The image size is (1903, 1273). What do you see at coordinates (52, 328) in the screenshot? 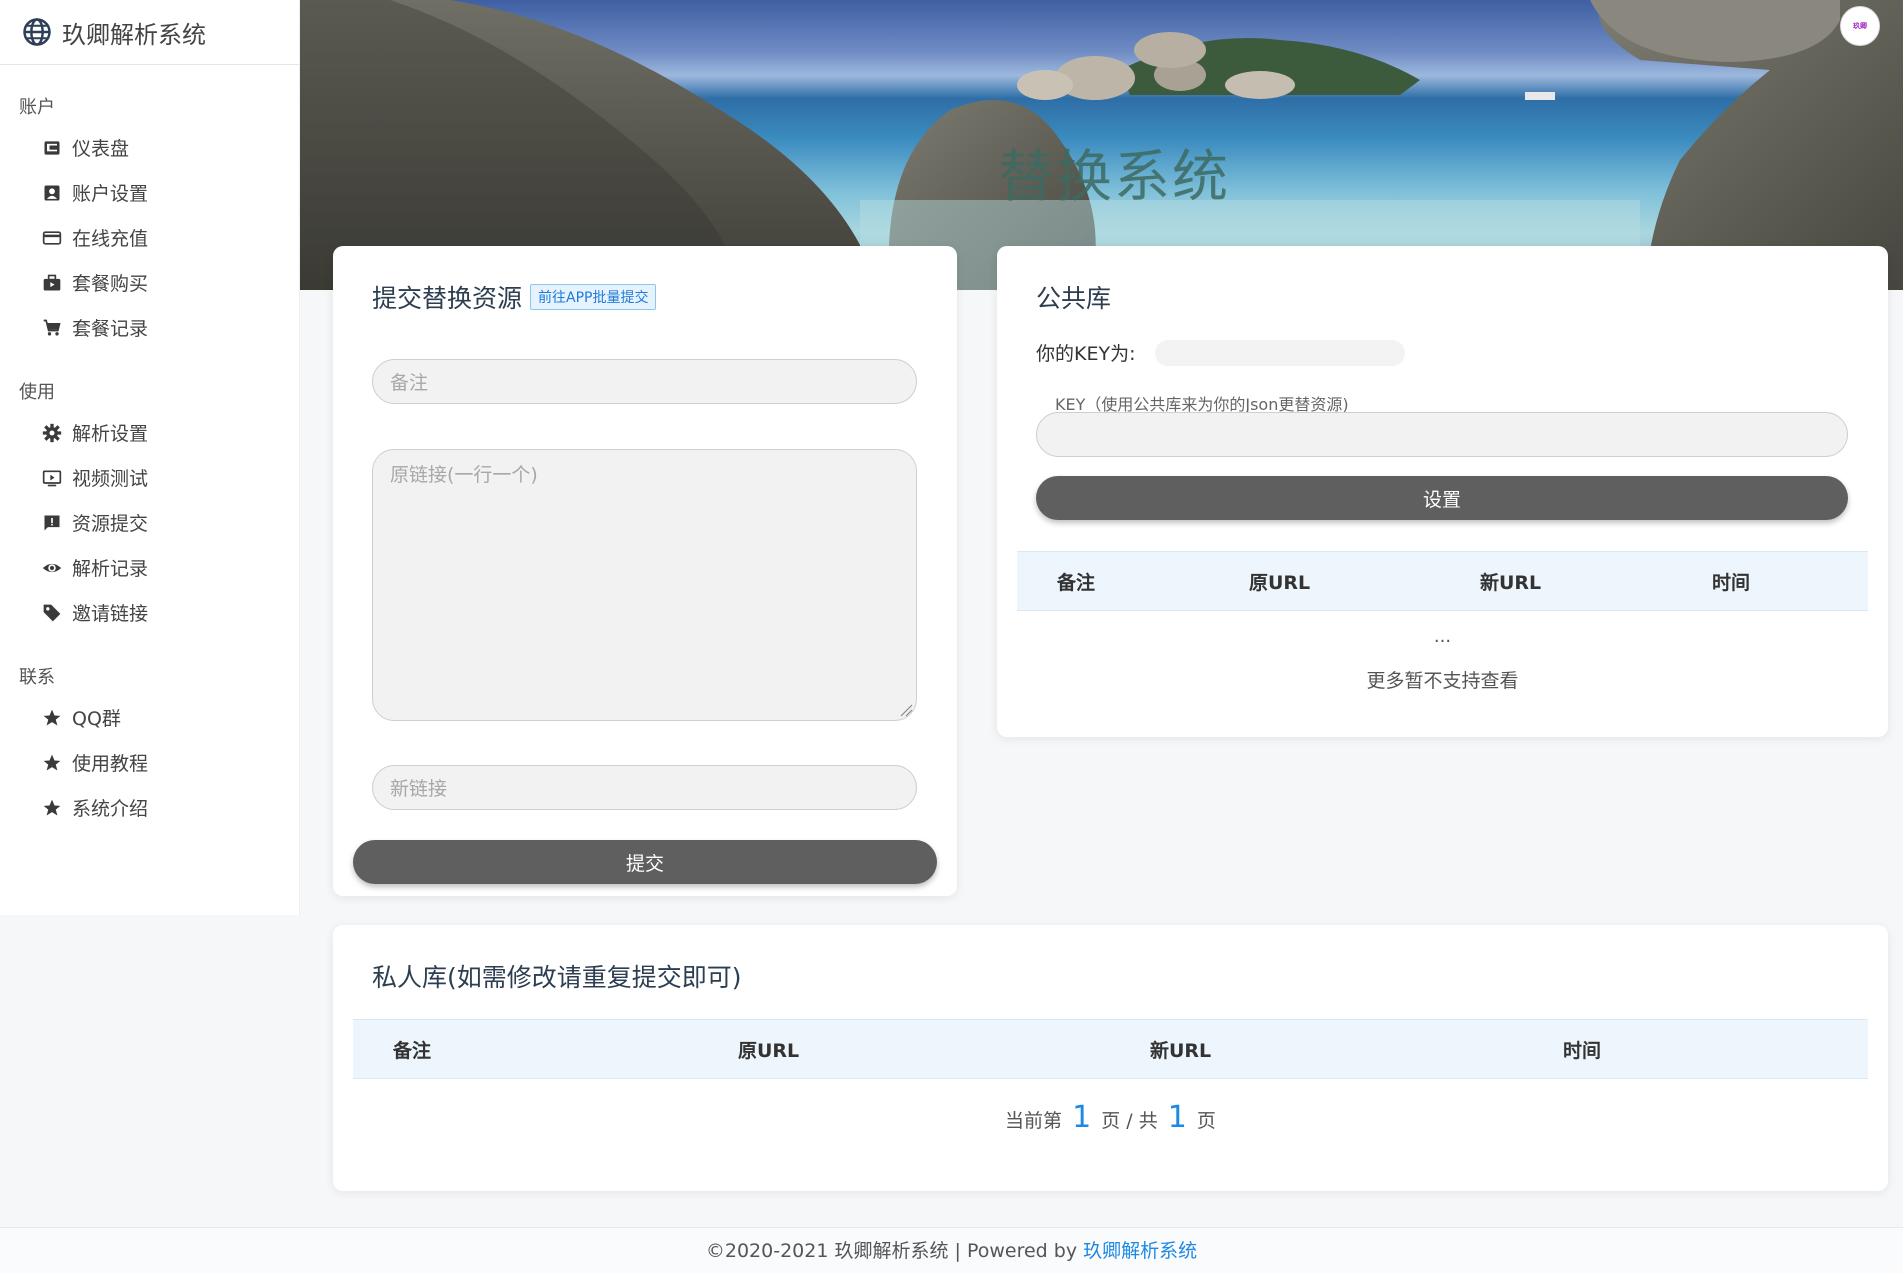
I see `cart-icon` at bounding box center [52, 328].